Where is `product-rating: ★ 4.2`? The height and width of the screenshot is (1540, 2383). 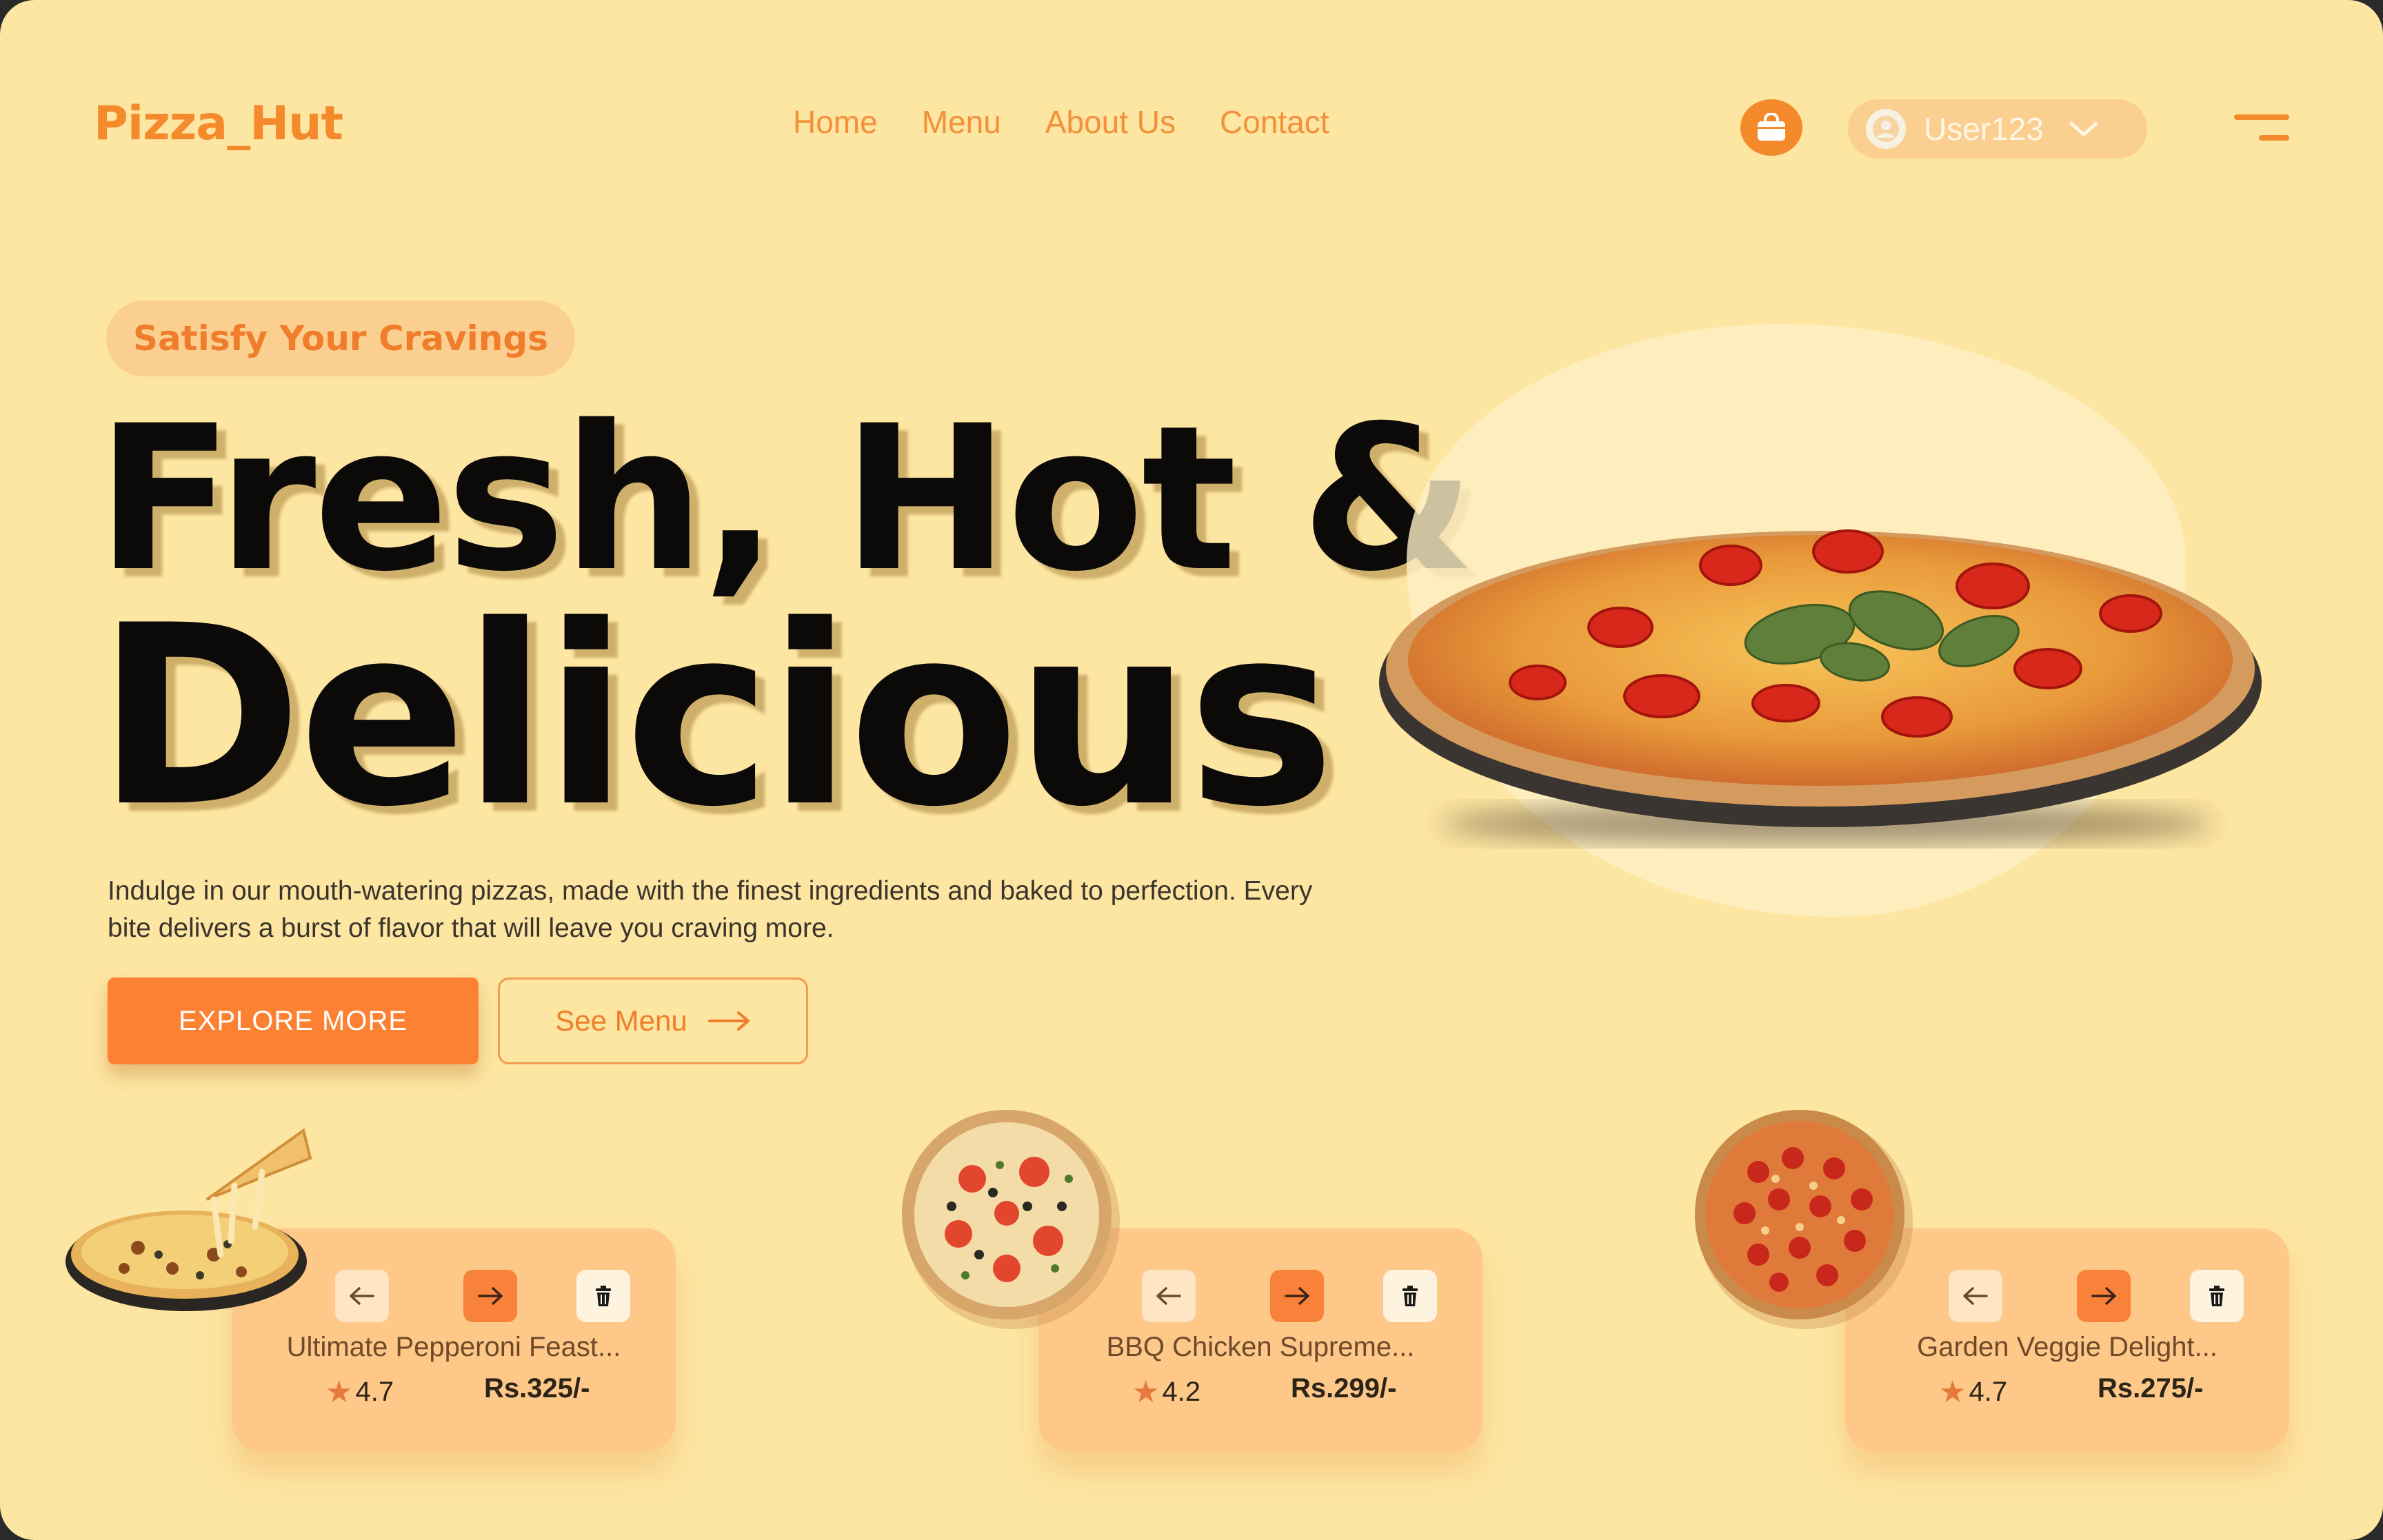 product-rating: ★ 4.2 is located at coordinates (1166, 1393).